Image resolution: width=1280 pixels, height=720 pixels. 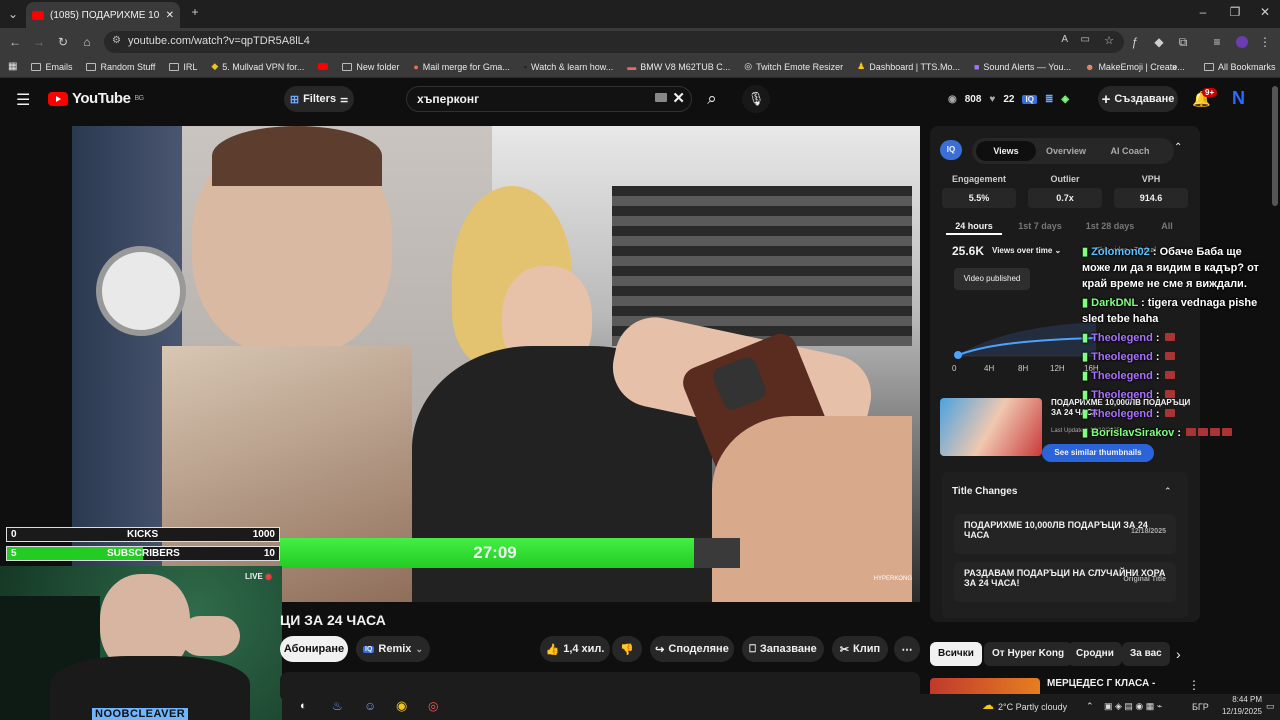 What do you see at coordinates (51, 67) in the screenshot?
I see `bookmark-emails: Emails` at bounding box center [51, 67].